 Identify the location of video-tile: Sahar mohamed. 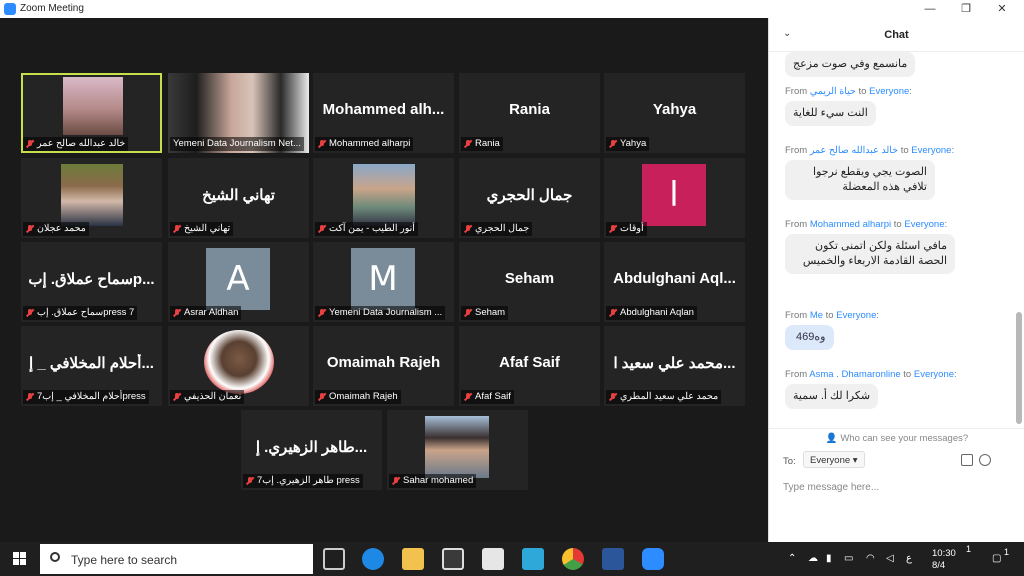
(457, 450).